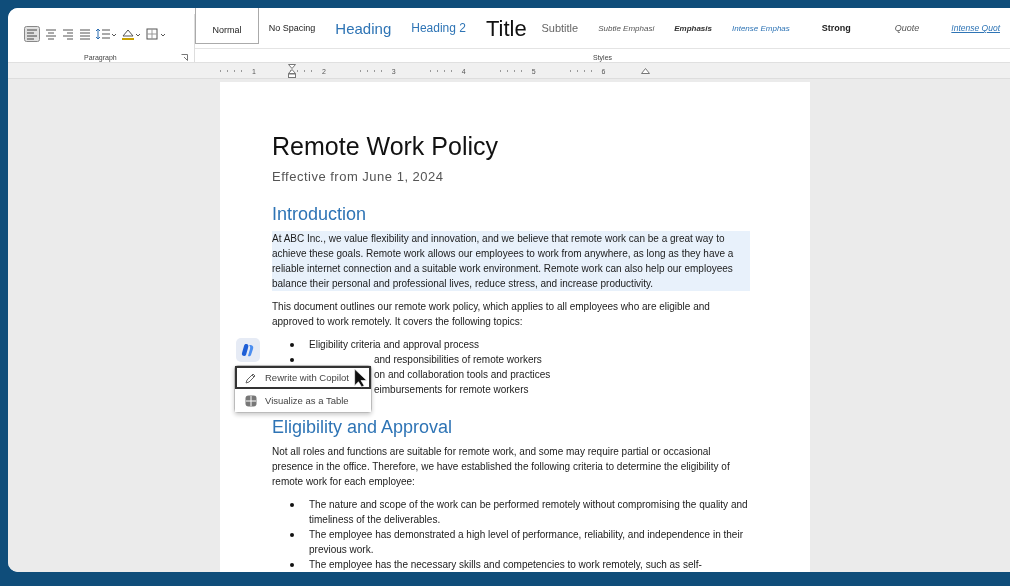  What do you see at coordinates (303, 377) in the screenshot?
I see `menu-item: Rewrite with Copilot` at bounding box center [303, 377].